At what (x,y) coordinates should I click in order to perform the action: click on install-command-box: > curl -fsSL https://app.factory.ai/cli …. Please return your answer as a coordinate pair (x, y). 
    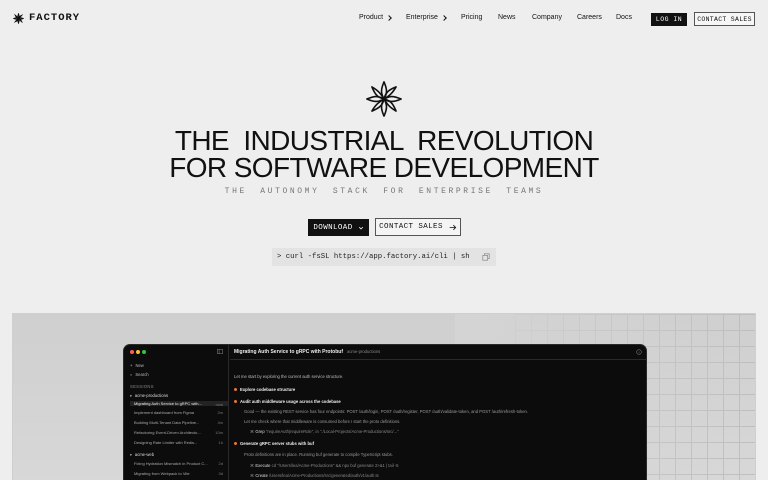
    Looking at the image, I should click on (384, 257).